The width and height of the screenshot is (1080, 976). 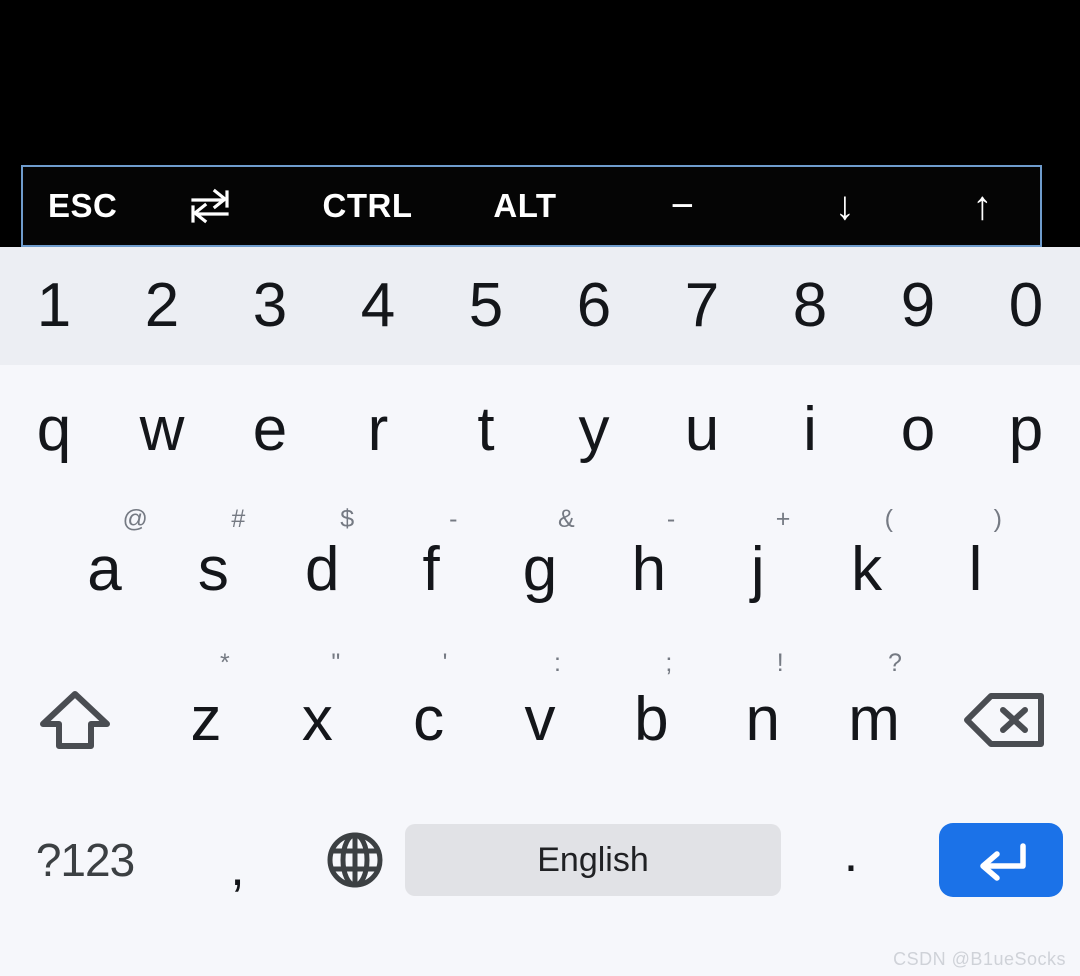 I want to click on enter-return-icon, so click(x=1001, y=860).